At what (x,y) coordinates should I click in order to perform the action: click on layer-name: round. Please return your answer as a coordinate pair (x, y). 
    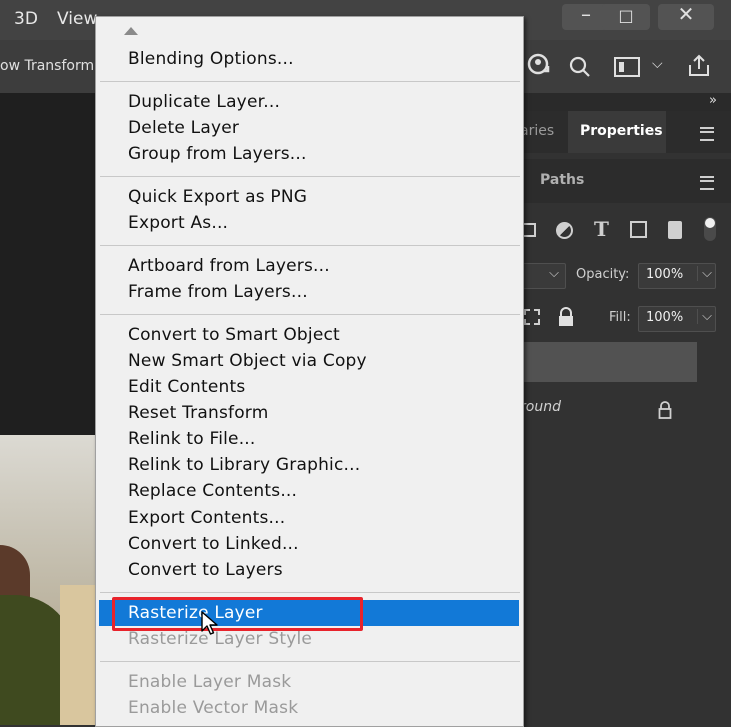
    Looking at the image, I should click on (540, 407).